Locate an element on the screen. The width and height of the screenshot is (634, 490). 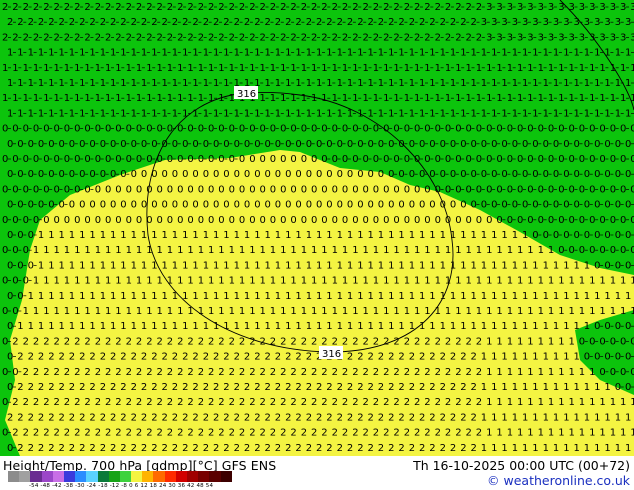
field-value: 3 is located at coordinates (556, 22).